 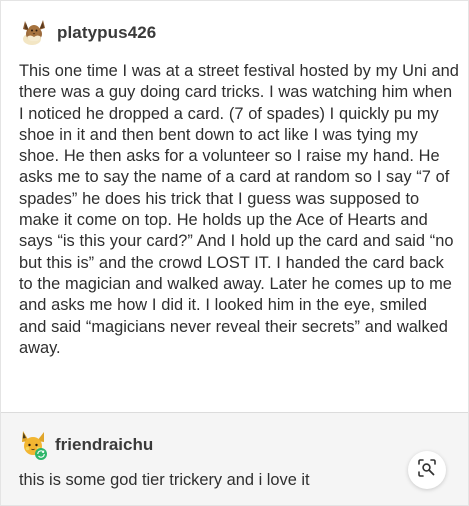 I want to click on eevee-avatar-icon, so click(x=33, y=33).